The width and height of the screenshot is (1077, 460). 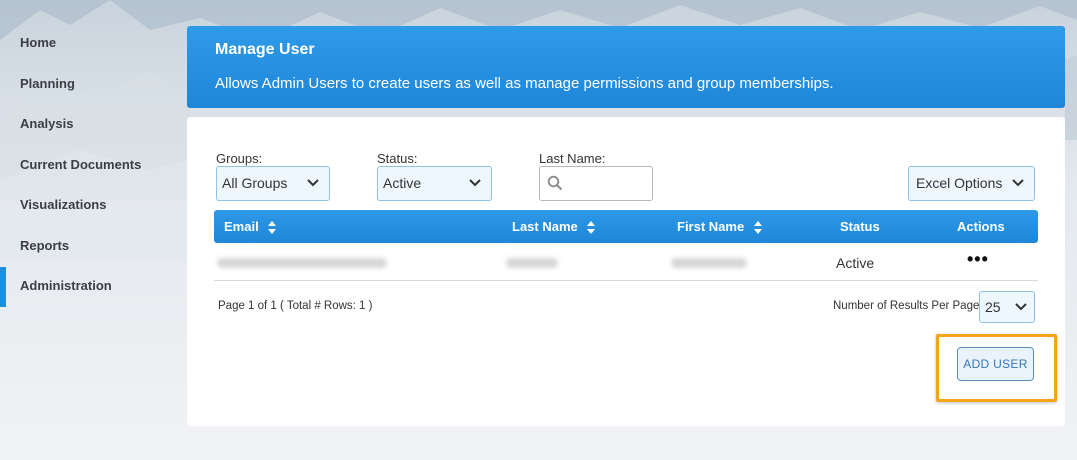 I want to click on per-page-label: Number of Results Per Page, so click(x=906, y=306).